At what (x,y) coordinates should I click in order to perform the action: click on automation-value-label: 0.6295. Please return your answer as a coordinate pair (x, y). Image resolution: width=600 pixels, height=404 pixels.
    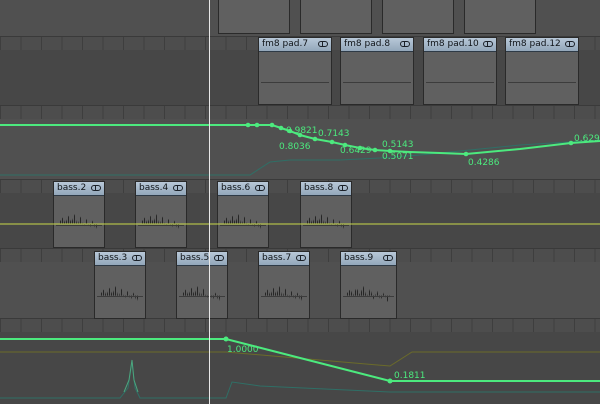
    Looking at the image, I should click on (587, 139).